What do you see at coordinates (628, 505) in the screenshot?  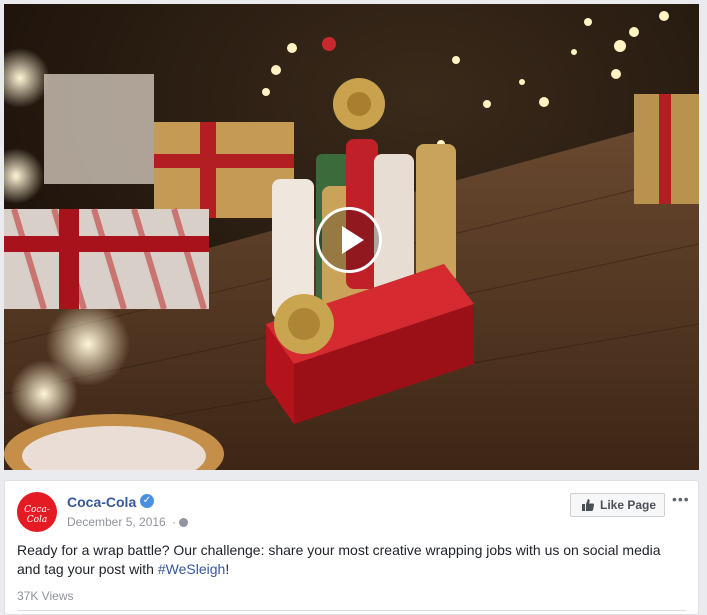 I see `like-page-label: Like Page` at bounding box center [628, 505].